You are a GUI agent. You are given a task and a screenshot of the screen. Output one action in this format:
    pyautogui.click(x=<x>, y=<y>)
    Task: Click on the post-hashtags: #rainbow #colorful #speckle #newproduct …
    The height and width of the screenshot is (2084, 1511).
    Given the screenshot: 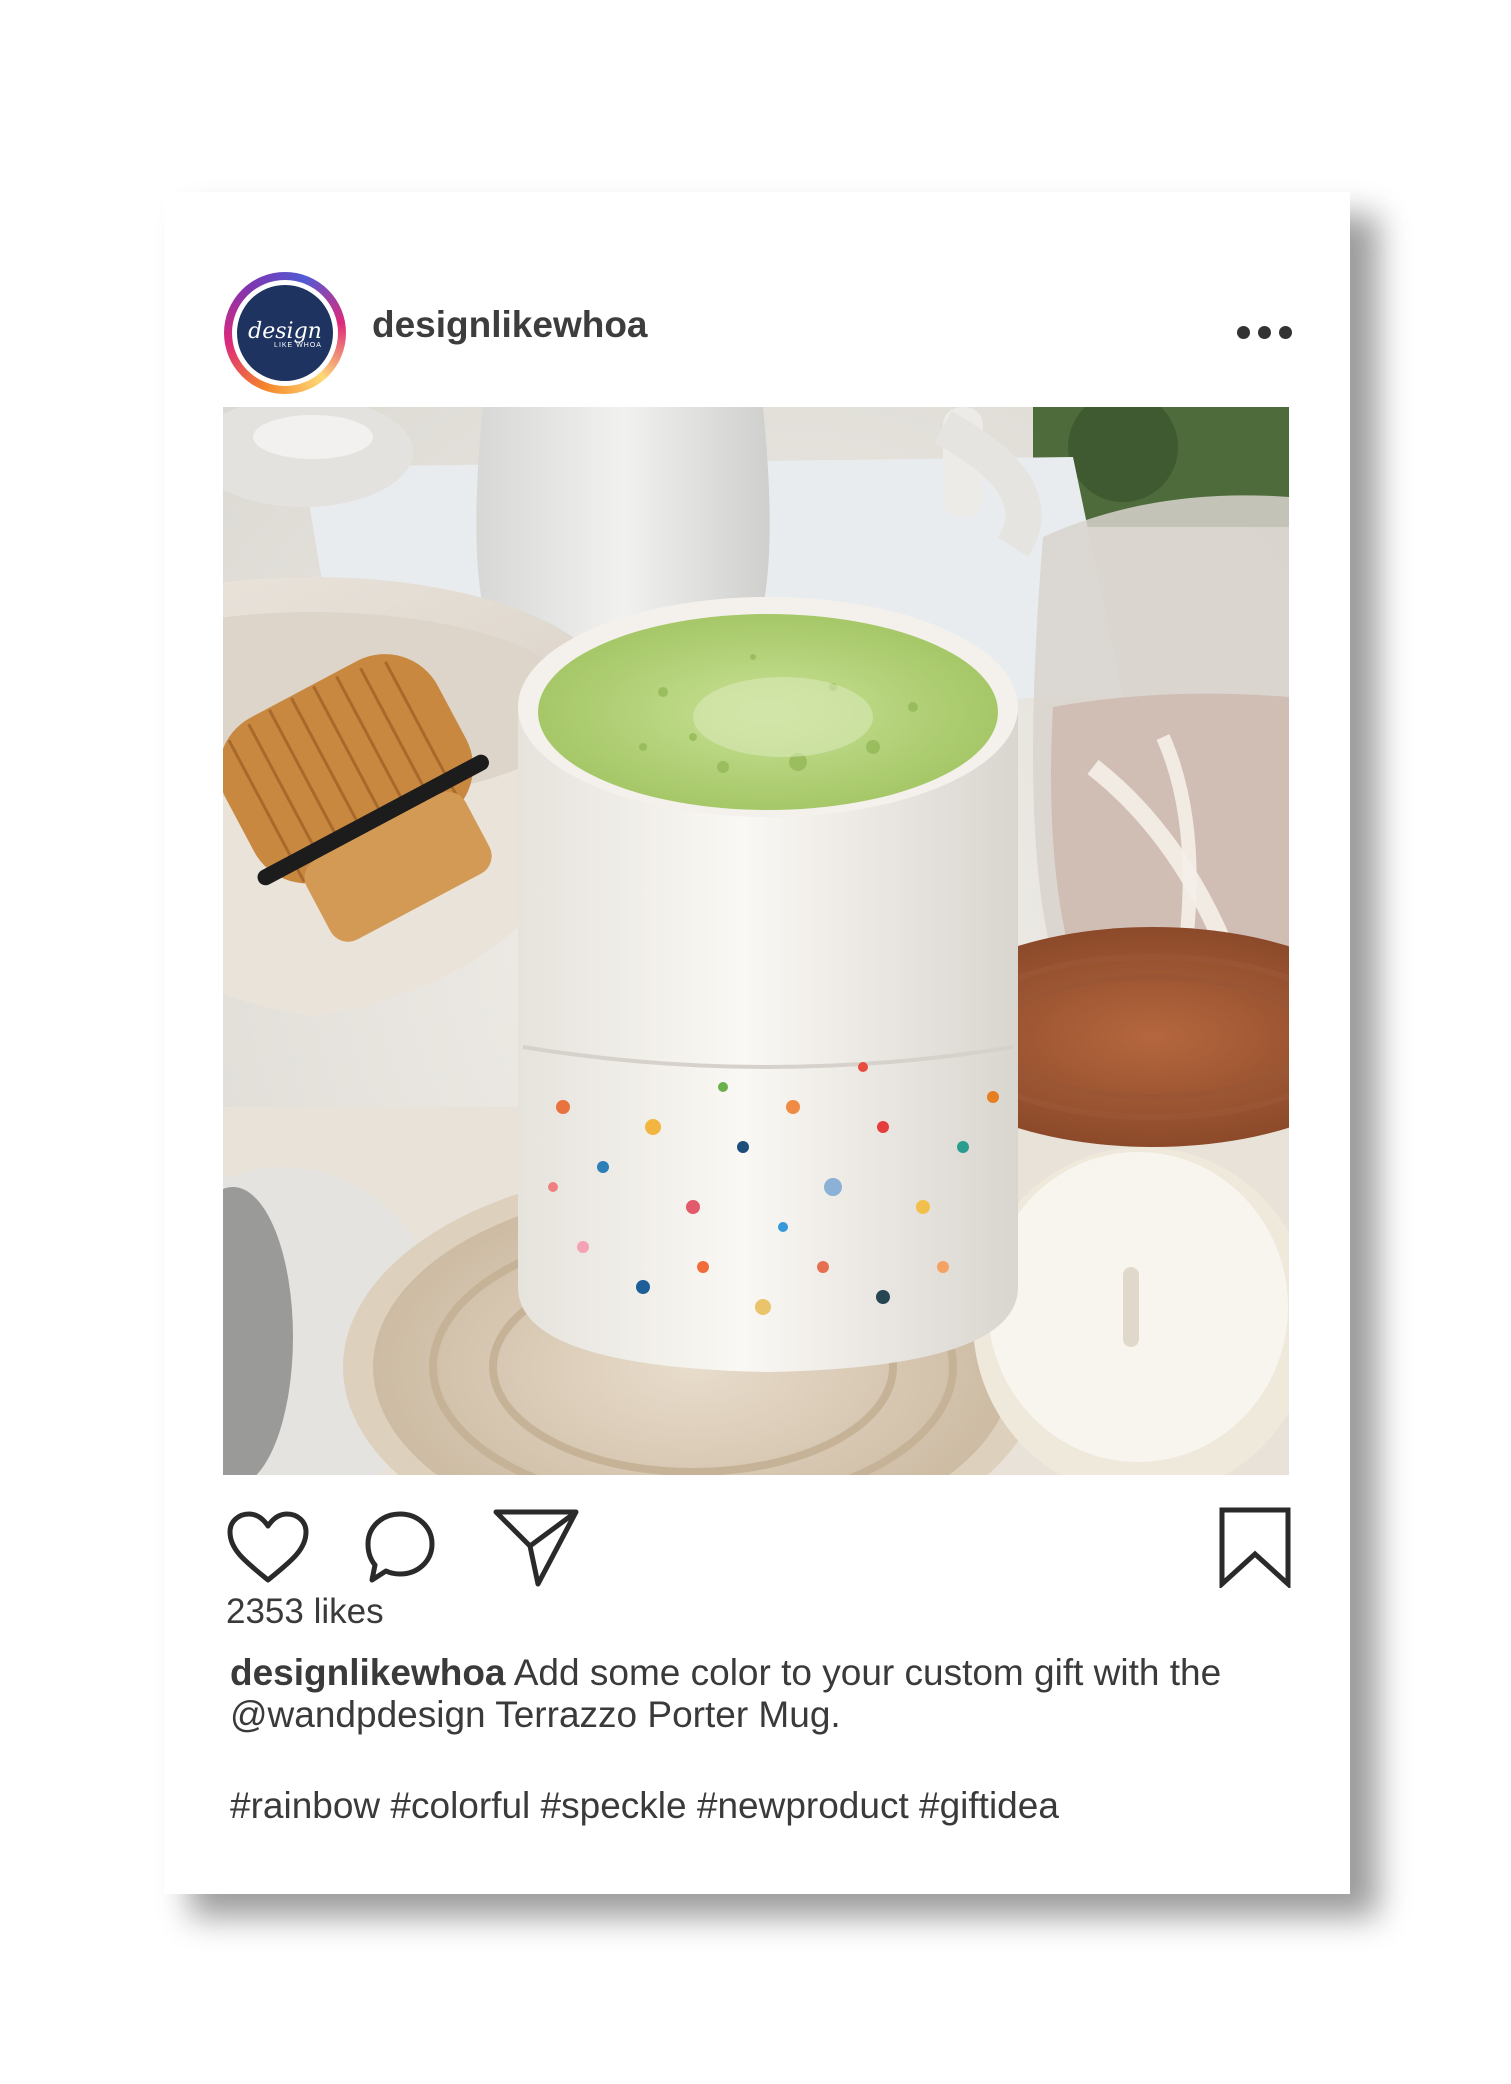 What is the action you would take?
    pyautogui.click(x=644, y=1806)
    